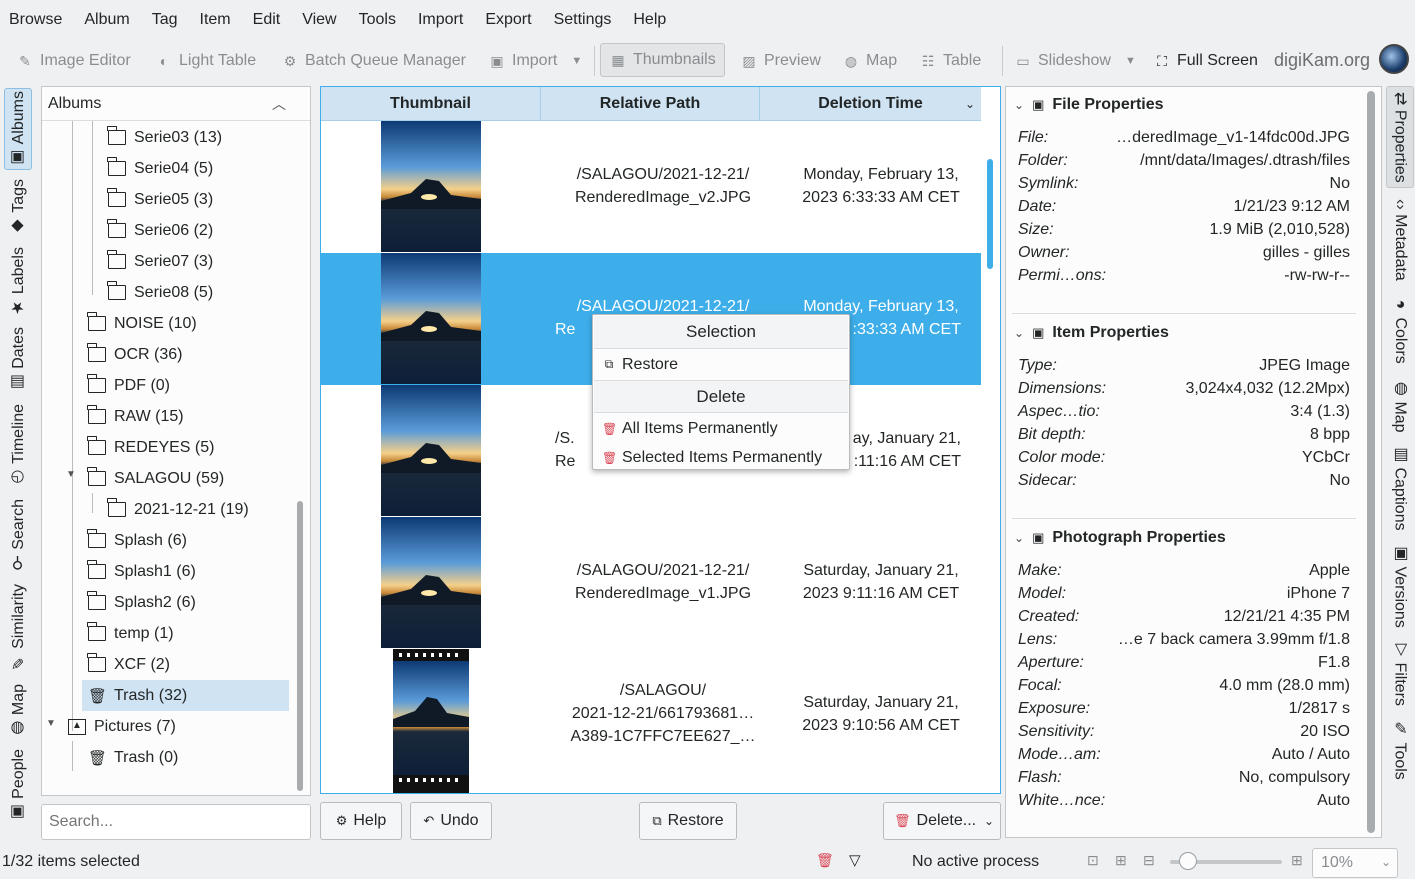 The height and width of the screenshot is (879, 1415). What do you see at coordinates (1355, 863) in the screenshot?
I see `zoom-level-select: 10% ⌄` at bounding box center [1355, 863].